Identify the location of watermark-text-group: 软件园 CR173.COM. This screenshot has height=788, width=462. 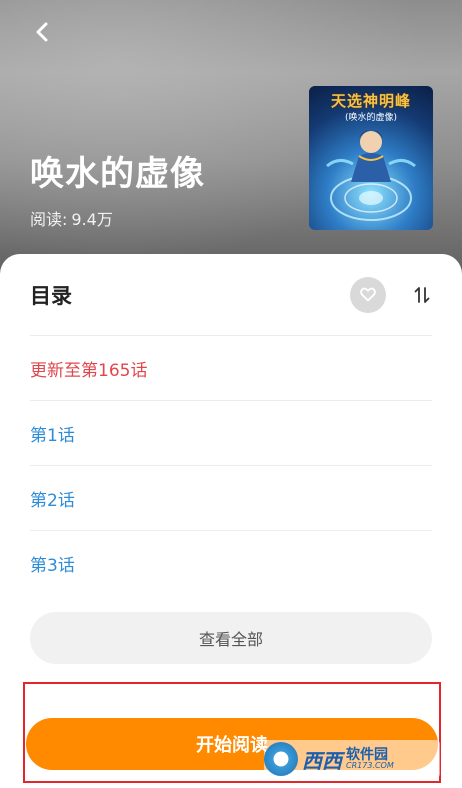
(370, 759).